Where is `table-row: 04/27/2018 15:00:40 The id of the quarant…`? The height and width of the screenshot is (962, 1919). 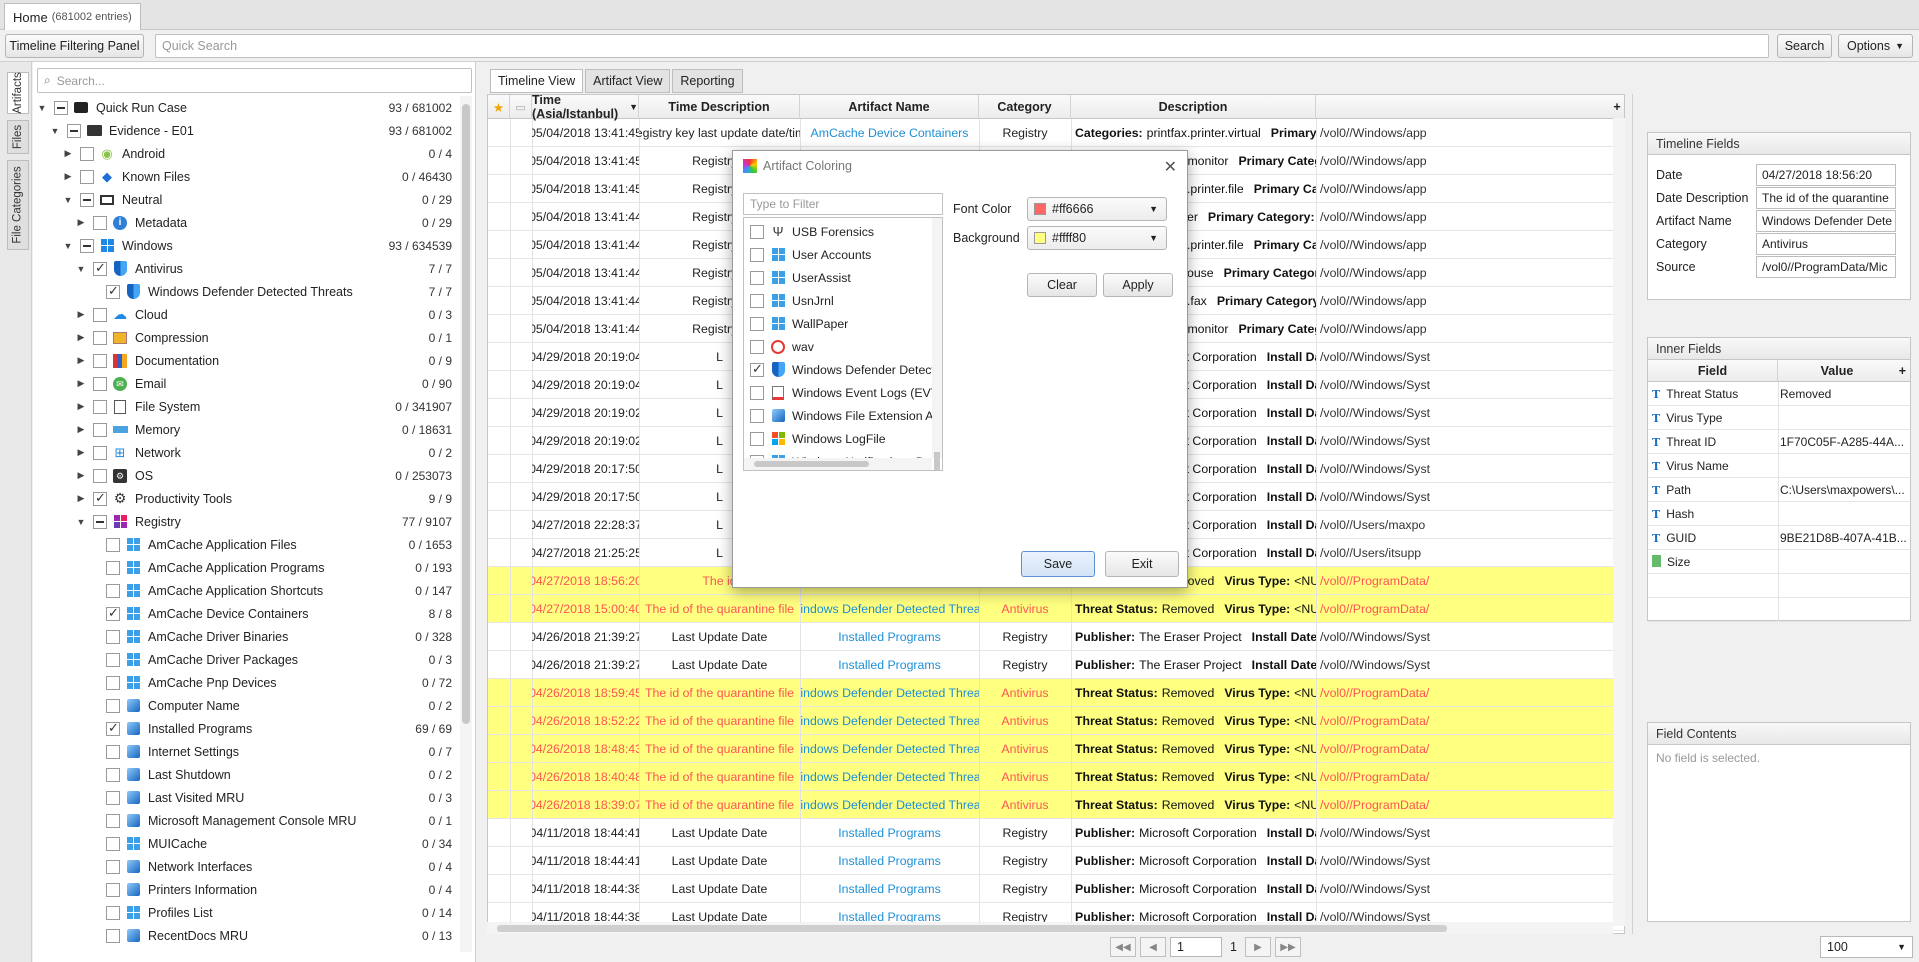 table-row: 04/27/2018 15:00:40 The id of the quarant… is located at coordinates (1056, 609).